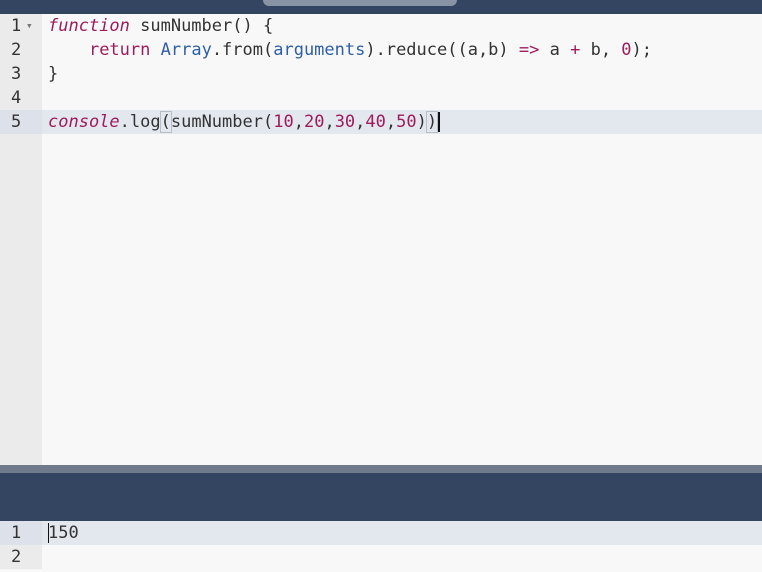 The image size is (762, 572). What do you see at coordinates (16, 98) in the screenshot?
I see `line-number: 4` at bounding box center [16, 98].